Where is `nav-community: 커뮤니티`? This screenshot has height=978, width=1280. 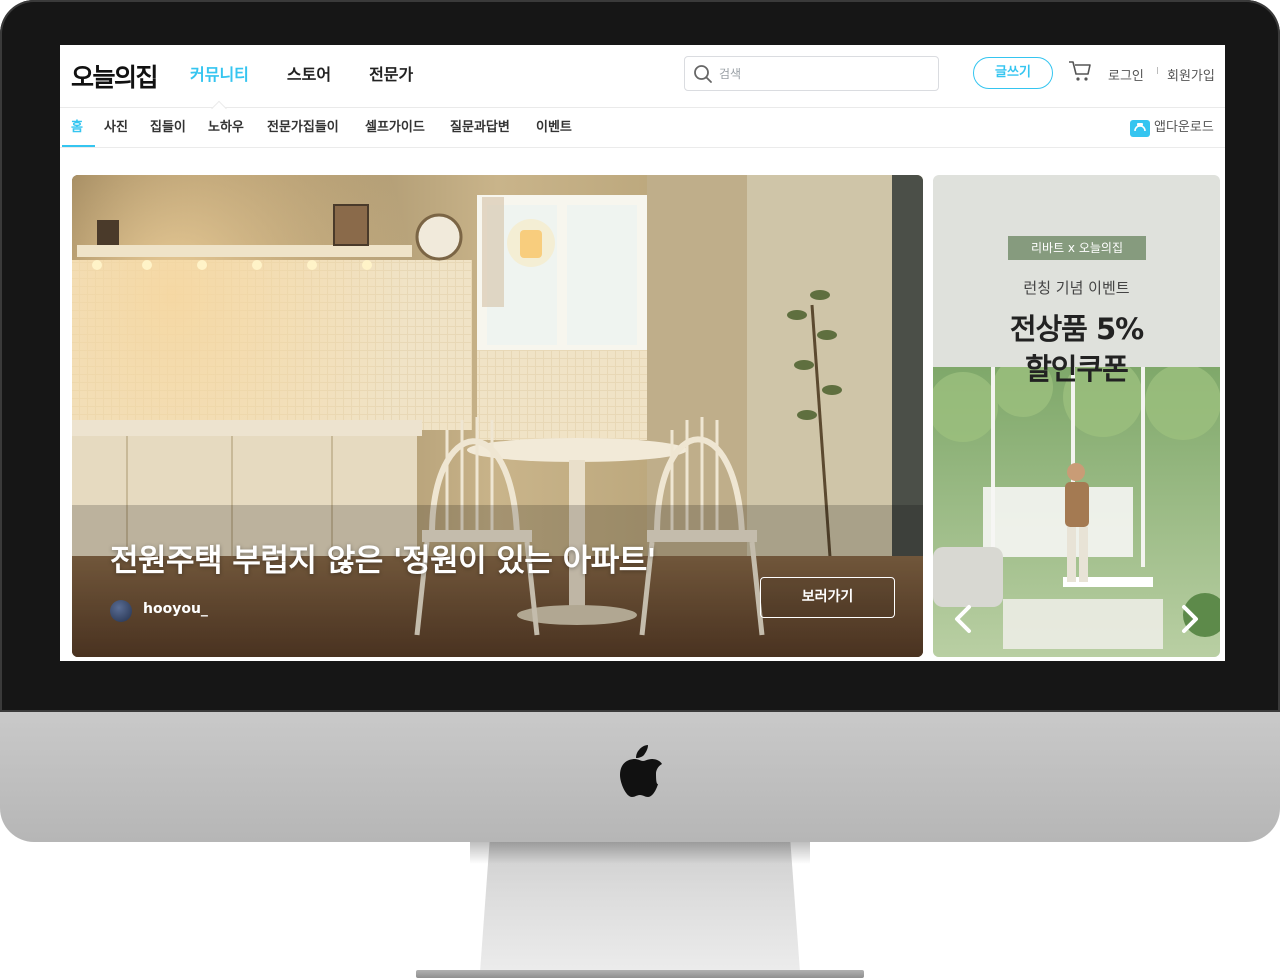
nav-community: 커뮤니티 is located at coordinates (219, 76).